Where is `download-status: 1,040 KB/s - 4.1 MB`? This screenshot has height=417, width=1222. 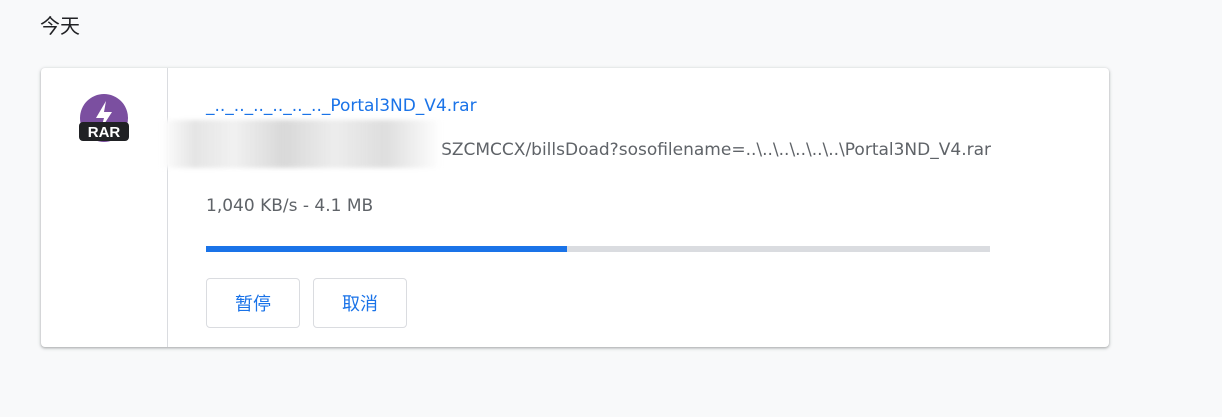
download-status: 1,040 KB/s - 4.1 MB is located at coordinates (290, 206).